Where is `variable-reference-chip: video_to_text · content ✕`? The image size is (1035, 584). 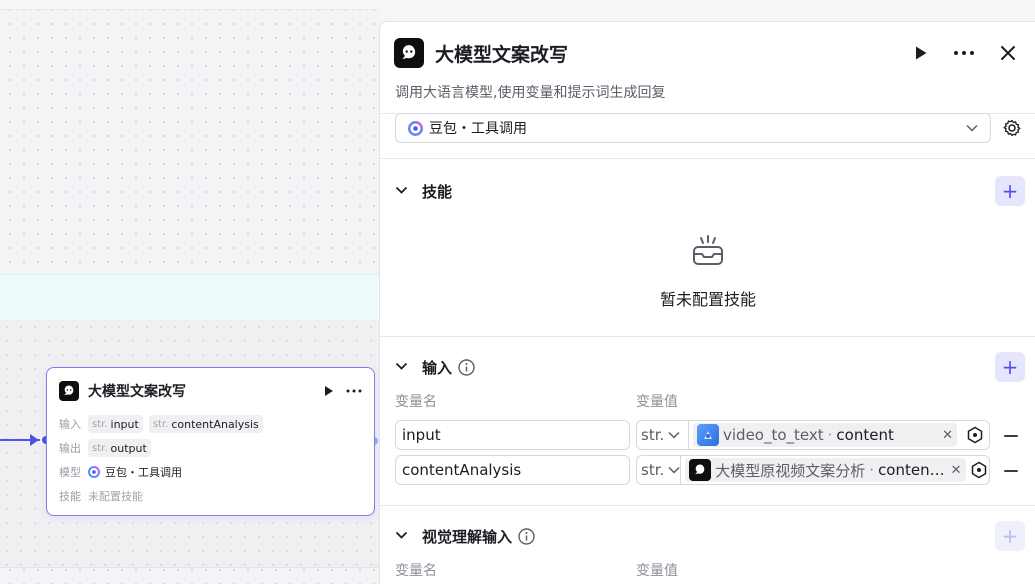 variable-reference-chip: video_to_text · content ✕ is located at coordinates (825, 435).